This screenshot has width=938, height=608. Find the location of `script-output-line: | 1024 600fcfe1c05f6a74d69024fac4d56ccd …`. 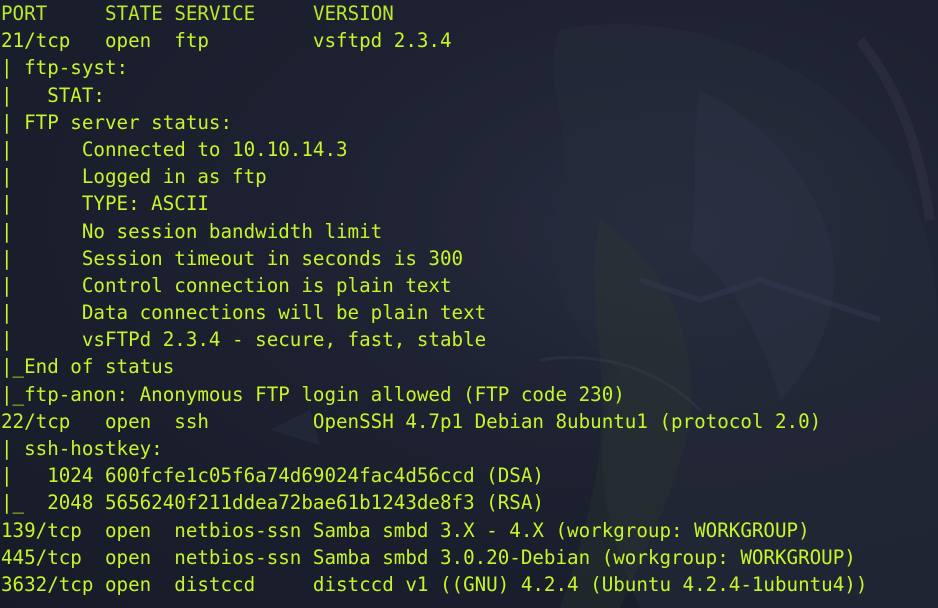

script-output-line: | 1024 600fcfe1c05f6a74d69024fac4d56ccd … is located at coordinates (272, 476).